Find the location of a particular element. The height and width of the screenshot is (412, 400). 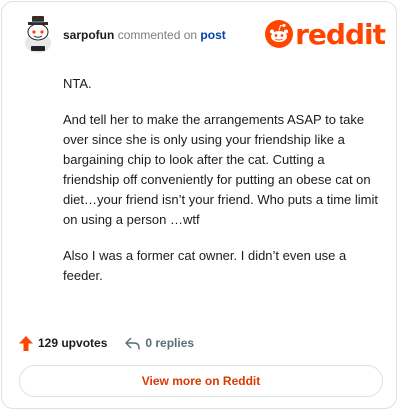

action-text: commented on is located at coordinates (157, 35).